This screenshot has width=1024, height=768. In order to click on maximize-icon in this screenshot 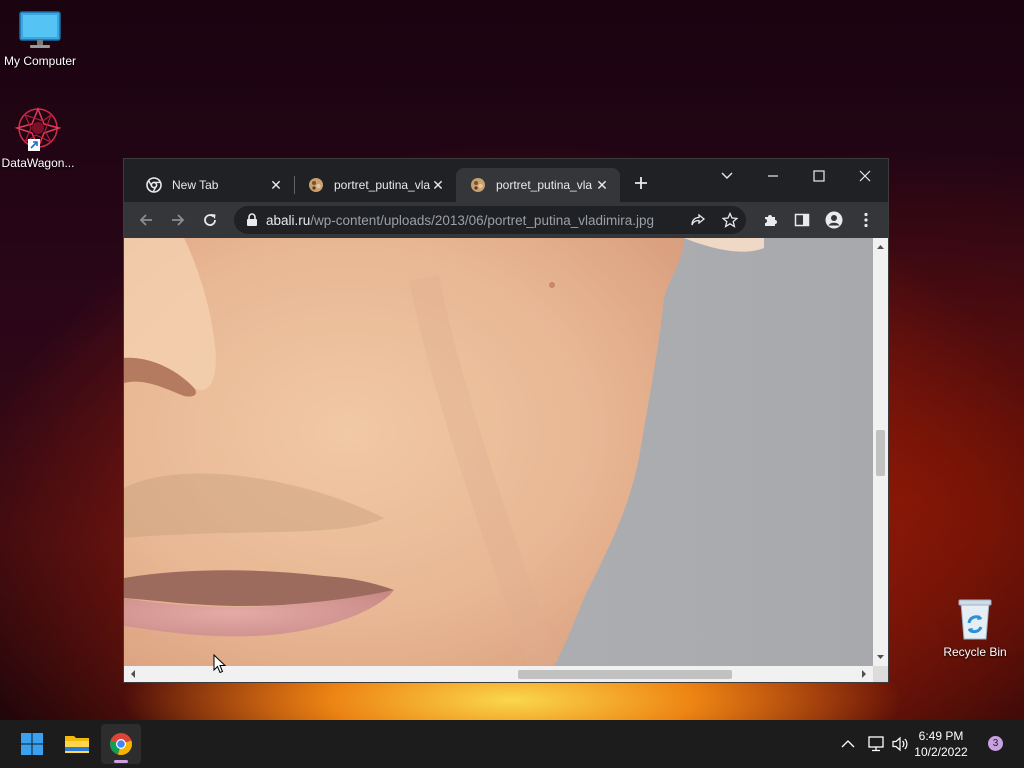, I will do `click(819, 176)`.